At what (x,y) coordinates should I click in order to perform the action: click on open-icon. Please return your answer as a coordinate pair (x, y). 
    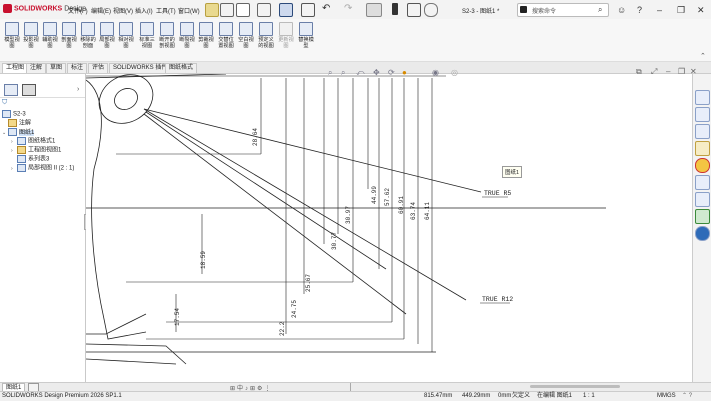
    Looking at the image, I should click on (264, 10).